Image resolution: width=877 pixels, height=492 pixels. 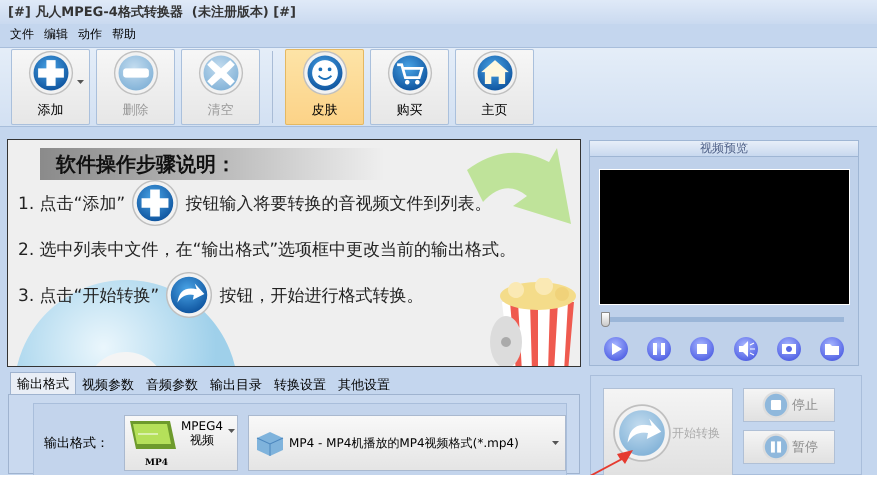 What do you see at coordinates (124, 34) in the screenshot?
I see `menu-item: 帮助` at bounding box center [124, 34].